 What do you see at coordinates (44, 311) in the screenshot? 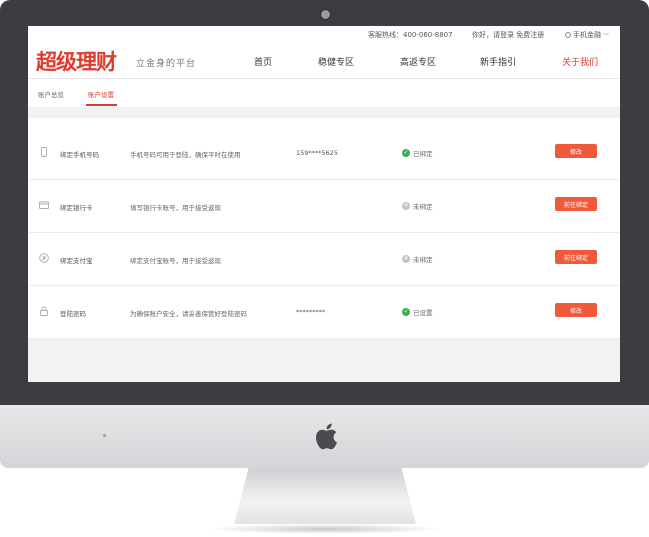
I see `lock-icon` at bounding box center [44, 311].